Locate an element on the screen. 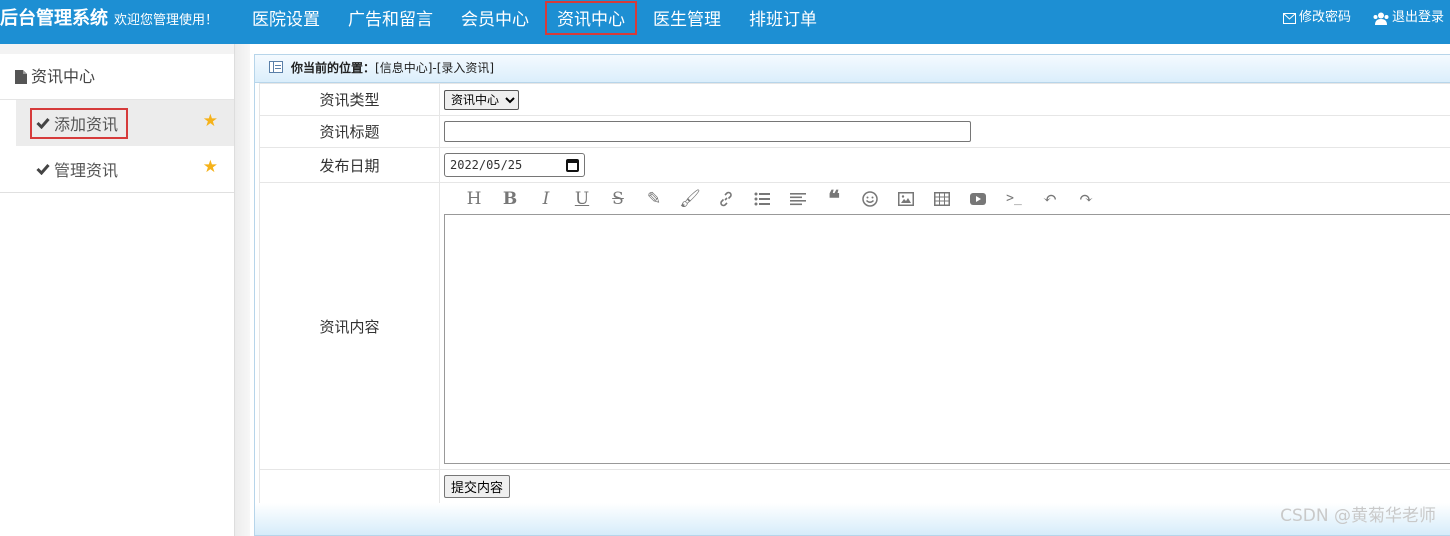 Image resolution: width=1450 pixels, height=536 pixels. users-icon is located at coordinates (1381, 18).